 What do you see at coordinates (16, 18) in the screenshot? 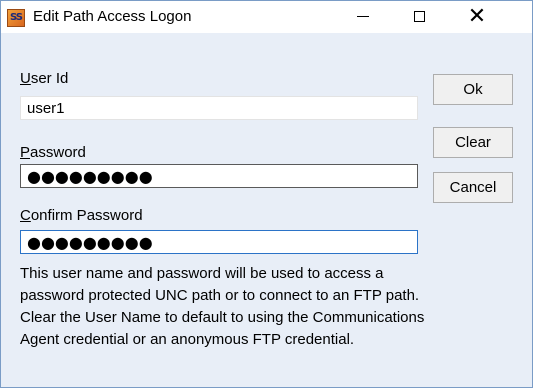
I see `app-icon: SS` at bounding box center [16, 18].